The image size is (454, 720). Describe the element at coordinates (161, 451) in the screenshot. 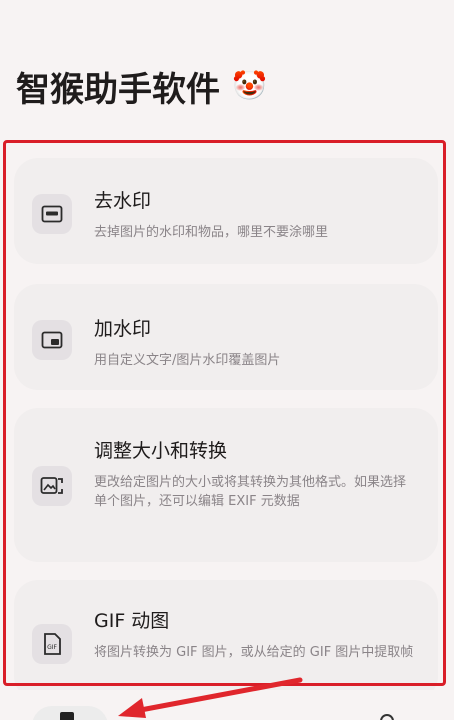

I see `card-title: 调整大小和转换` at that location.